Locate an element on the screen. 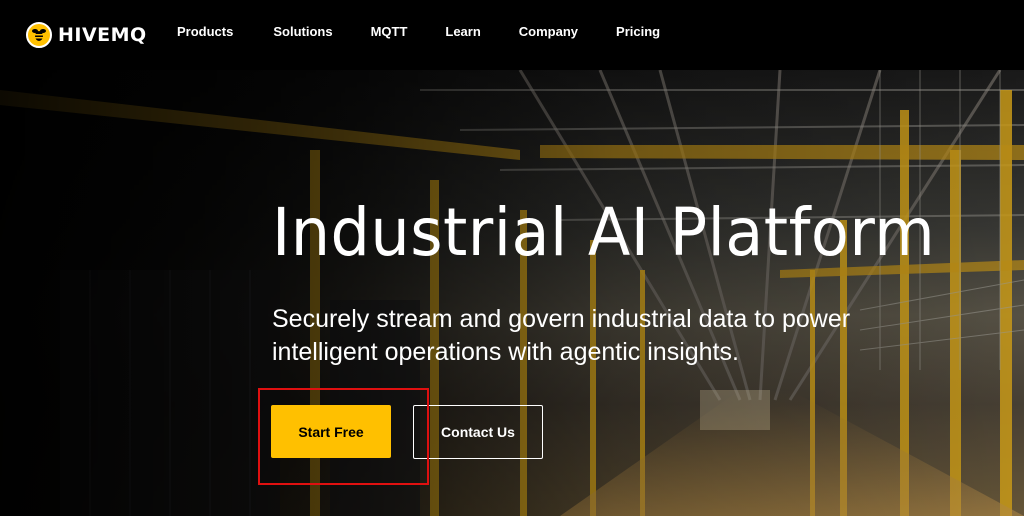 The height and width of the screenshot is (516, 1024). hero-title: Industrial AI Platform is located at coordinates (604, 232).